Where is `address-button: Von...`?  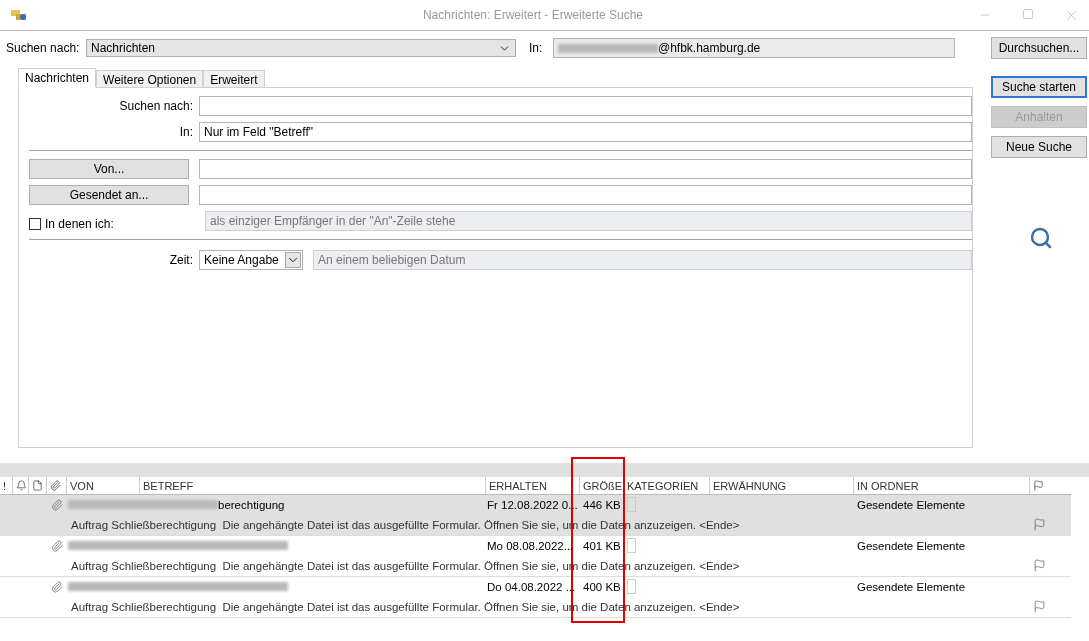
address-button: Von... is located at coordinates (109, 169).